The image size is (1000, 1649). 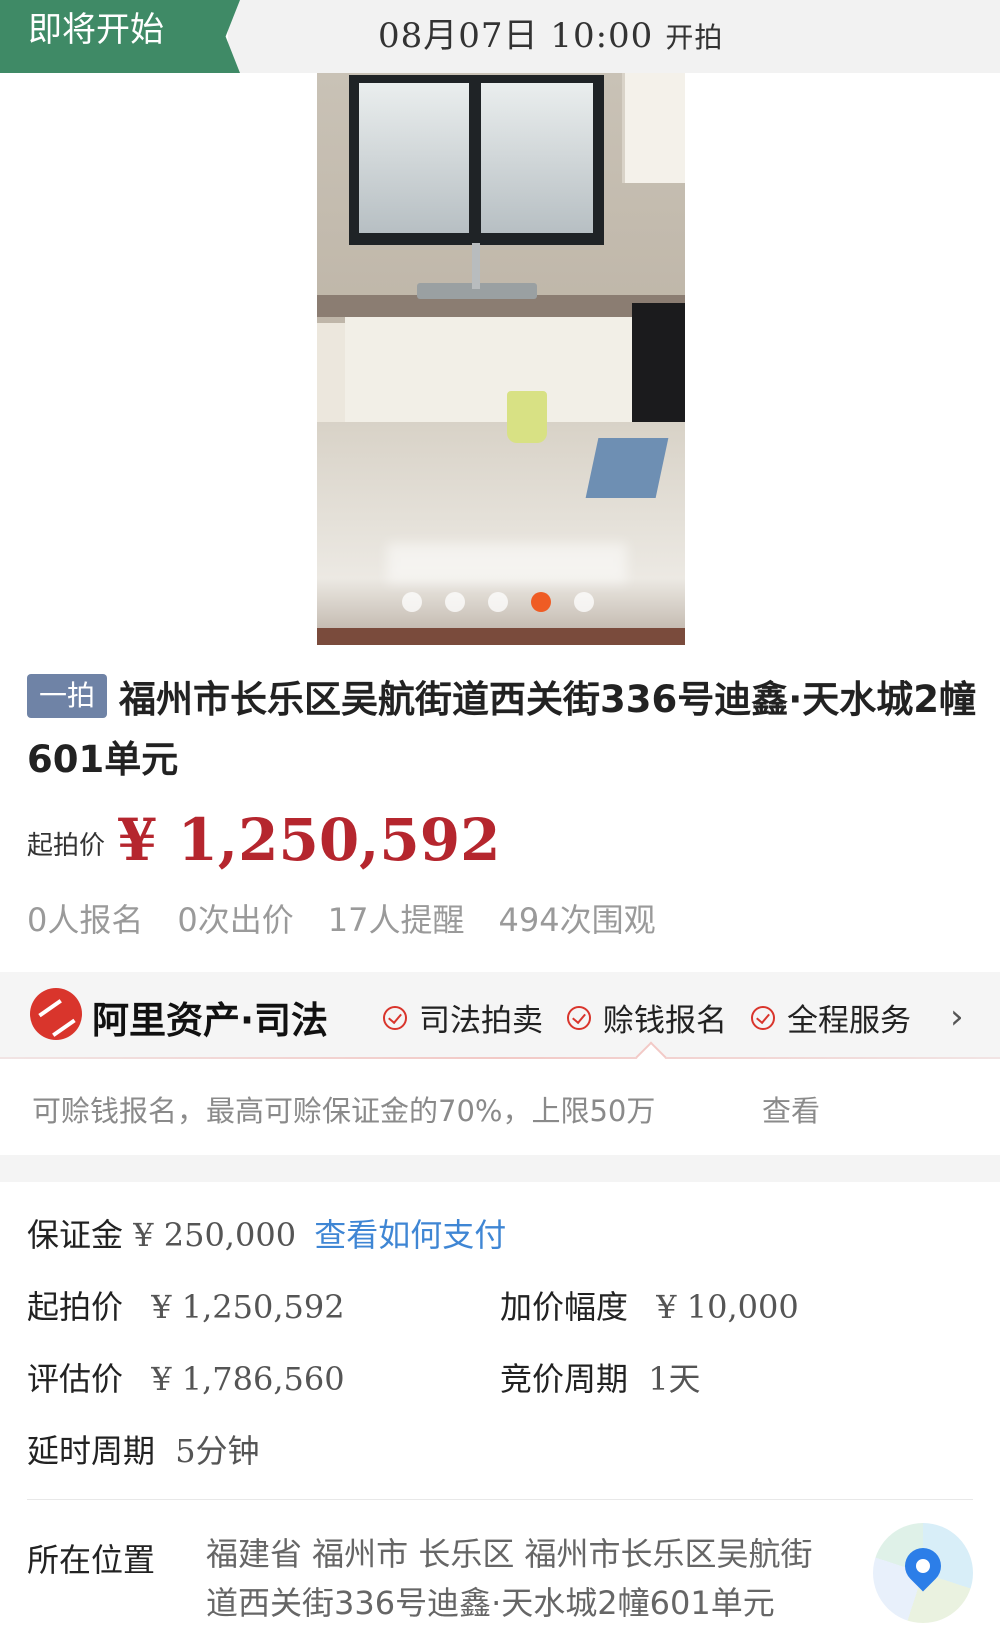 What do you see at coordinates (647, 1017) in the screenshot?
I see `service-item-credit-signup: 赊钱报名` at bounding box center [647, 1017].